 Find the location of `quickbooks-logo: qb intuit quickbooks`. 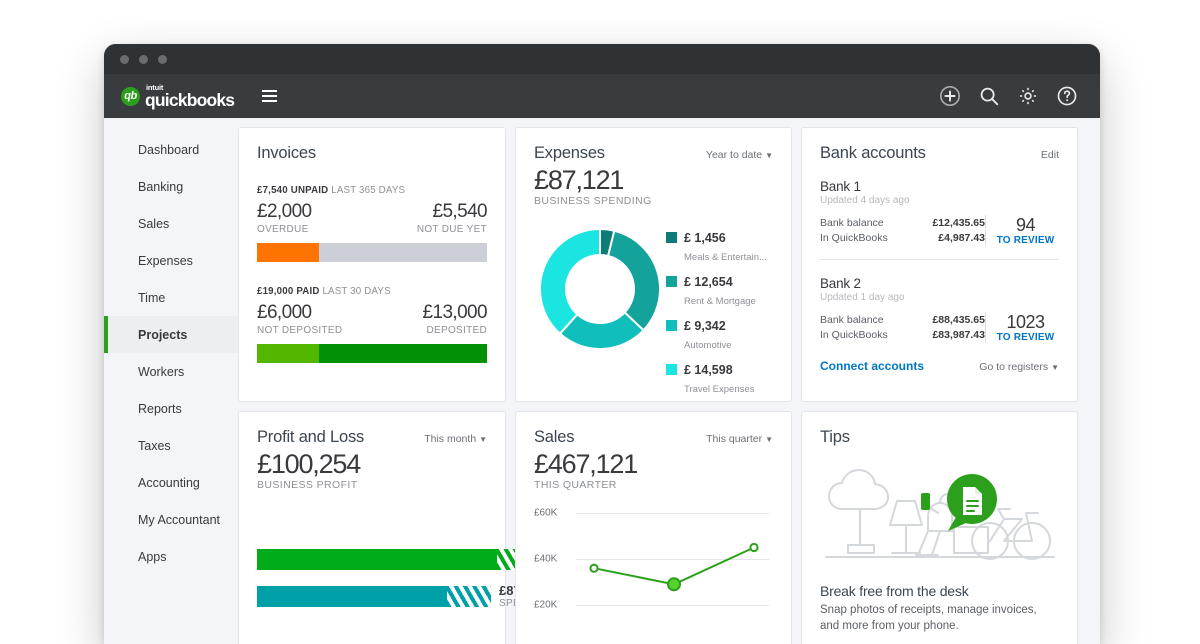

quickbooks-logo: qb intuit quickbooks is located at coordinates (178, 96).